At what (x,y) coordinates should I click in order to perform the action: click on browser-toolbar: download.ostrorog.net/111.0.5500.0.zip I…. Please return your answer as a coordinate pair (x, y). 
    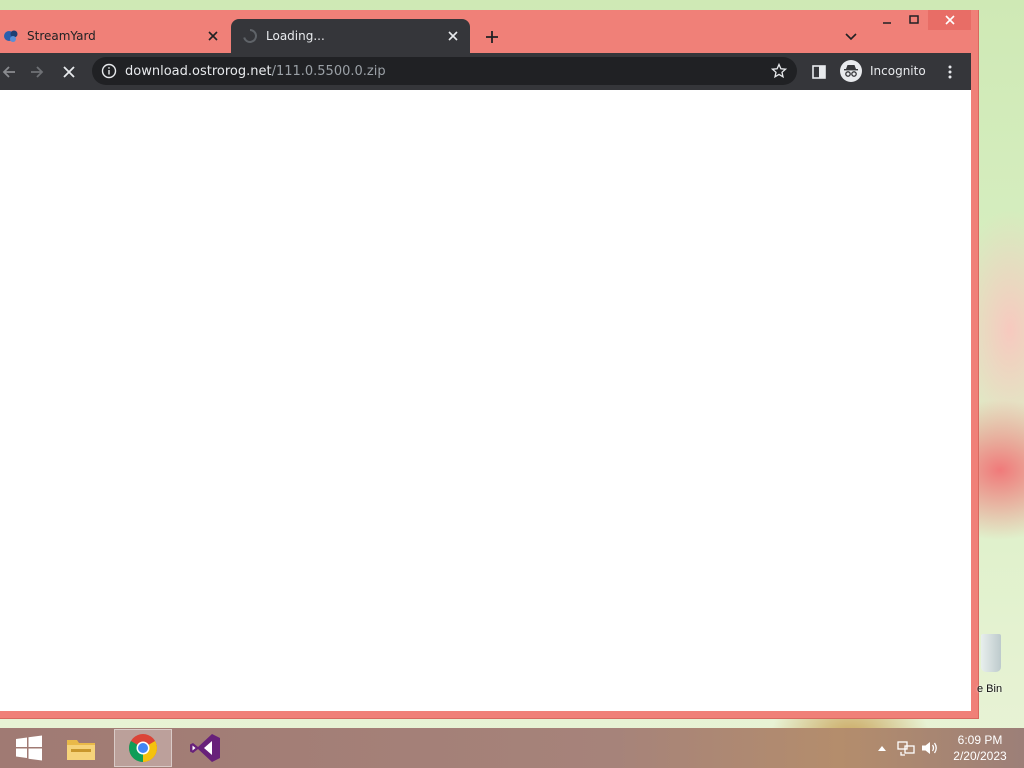
    Looking at the image, I should click on (485, 71).